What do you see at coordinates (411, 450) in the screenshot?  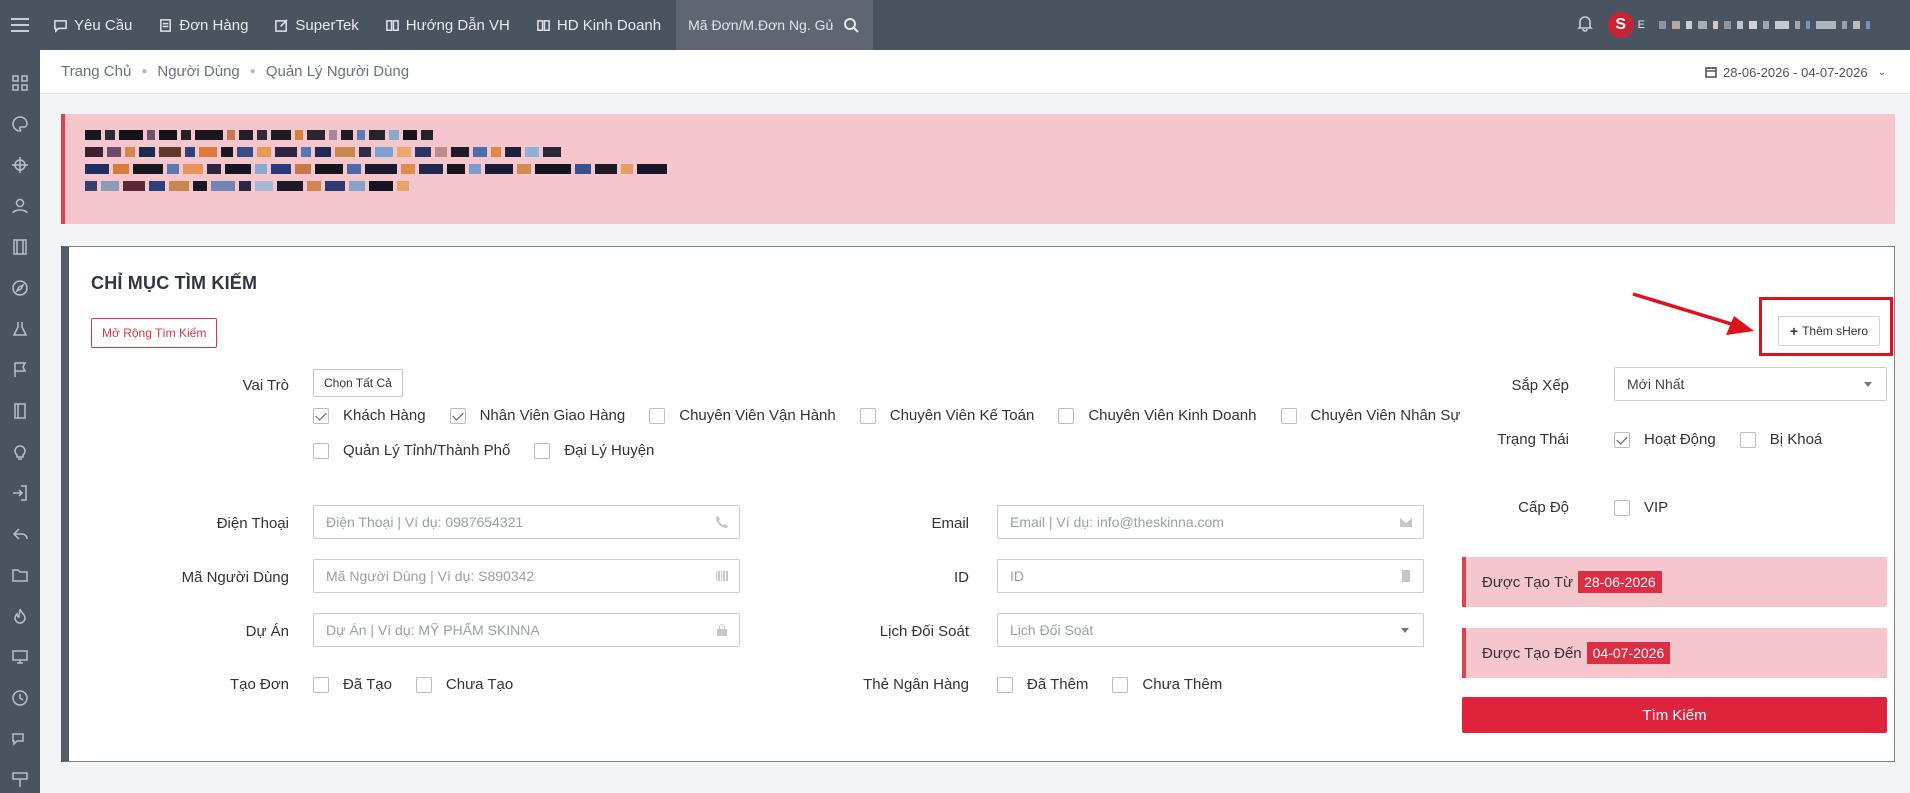 I see `role-option: Quản Lý Tỉnh/Thành Phố` at bounding box center [411, 450].